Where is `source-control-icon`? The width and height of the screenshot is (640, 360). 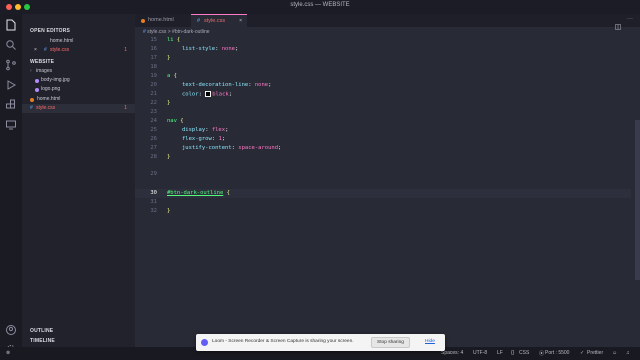 source-control-icon is located at coordinates (11, 64).